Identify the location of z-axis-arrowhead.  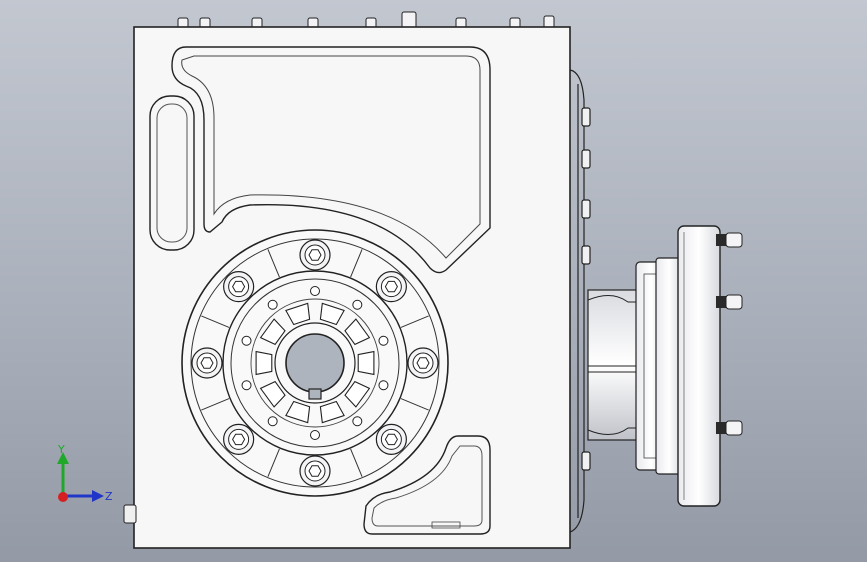
(98, 496).